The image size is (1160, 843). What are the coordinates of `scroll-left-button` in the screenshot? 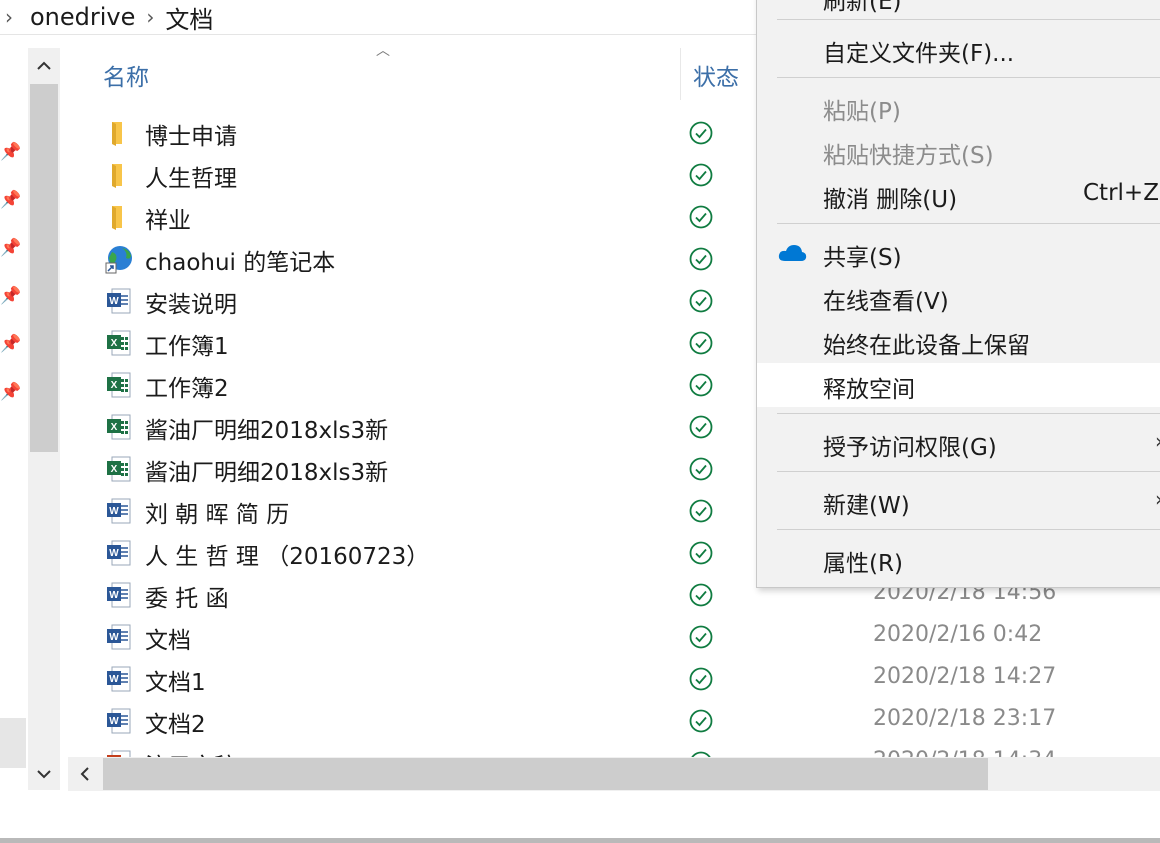 It's located at (85, 774).